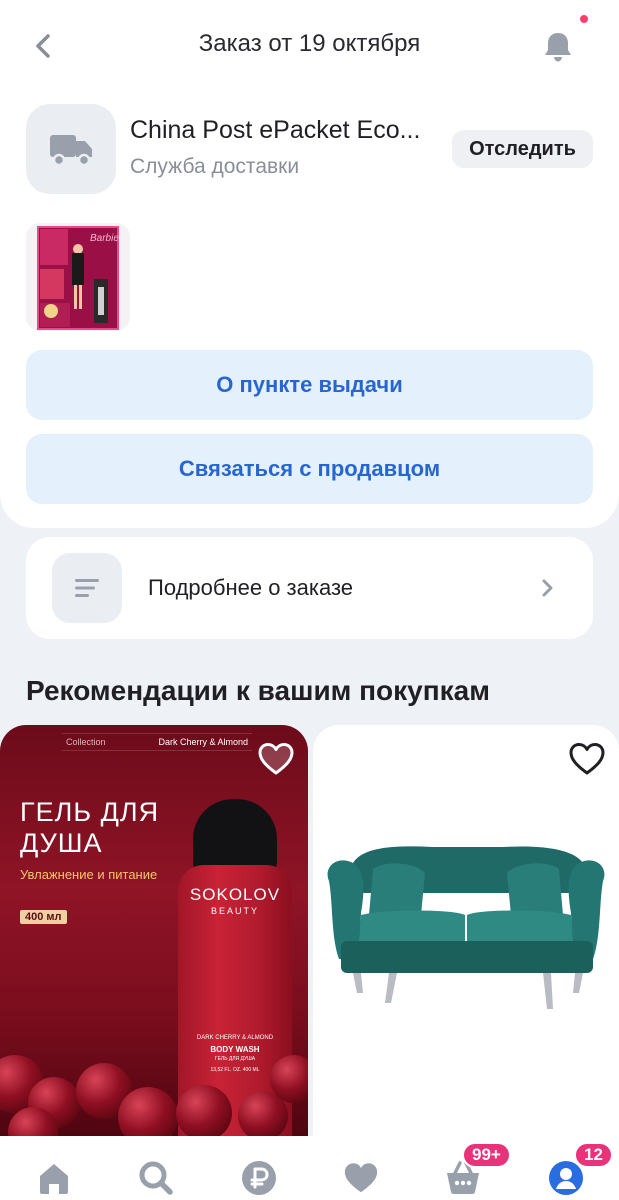 The image size is (619, 1200). I want to click on track-button: Отследить, so click(522, 149).